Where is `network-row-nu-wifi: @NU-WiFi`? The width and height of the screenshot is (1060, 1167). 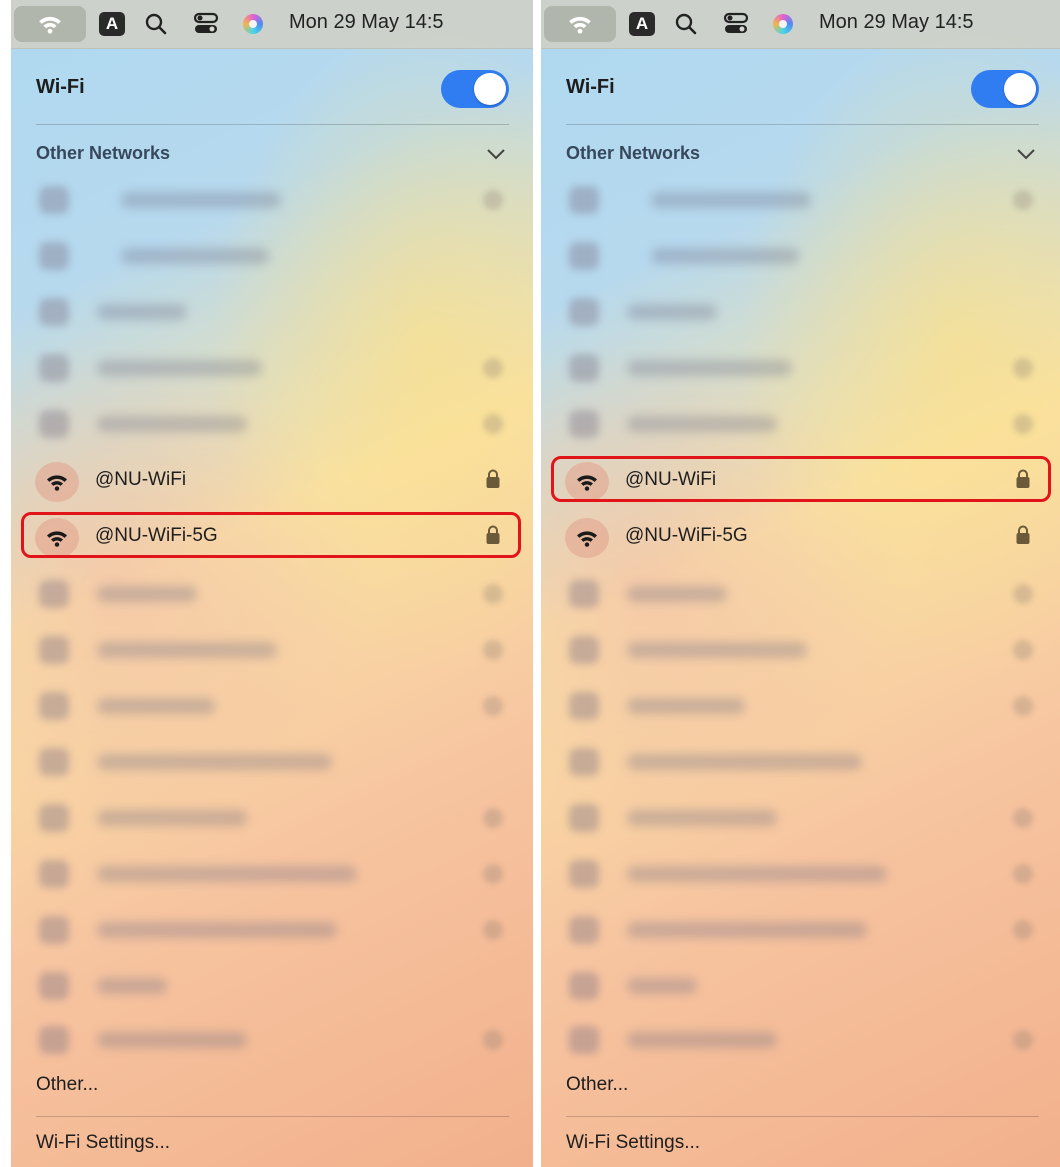 network-row-nu-wifi: @NU-WiFi is located at coordinates (272, 482).